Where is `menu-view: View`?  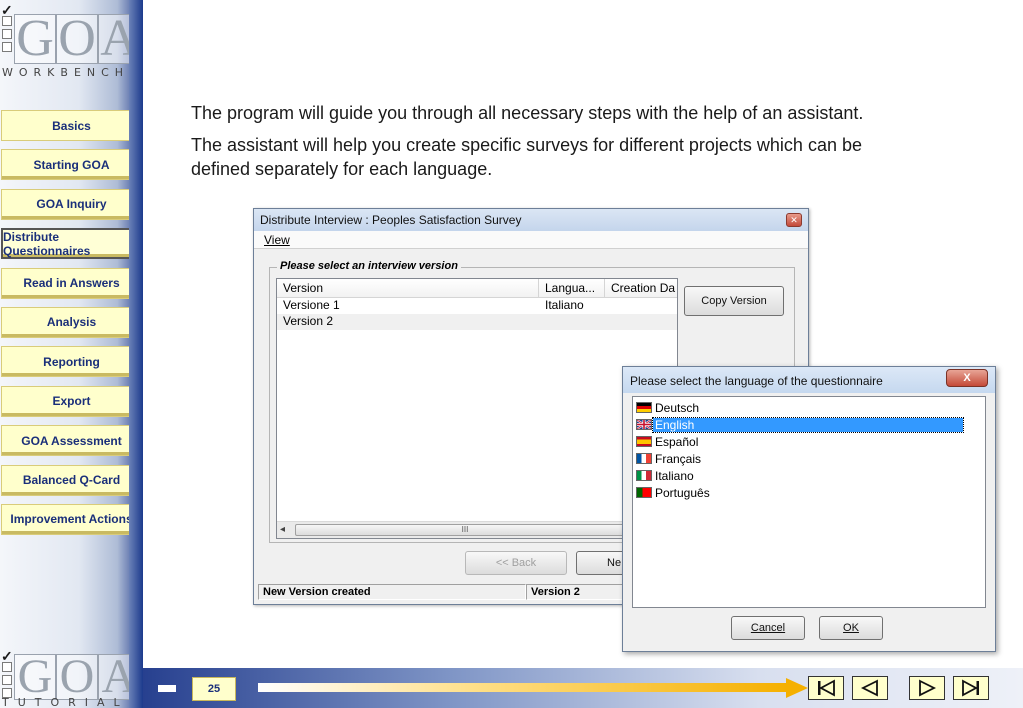 menu-view: View is located at coordinates (277, 240).